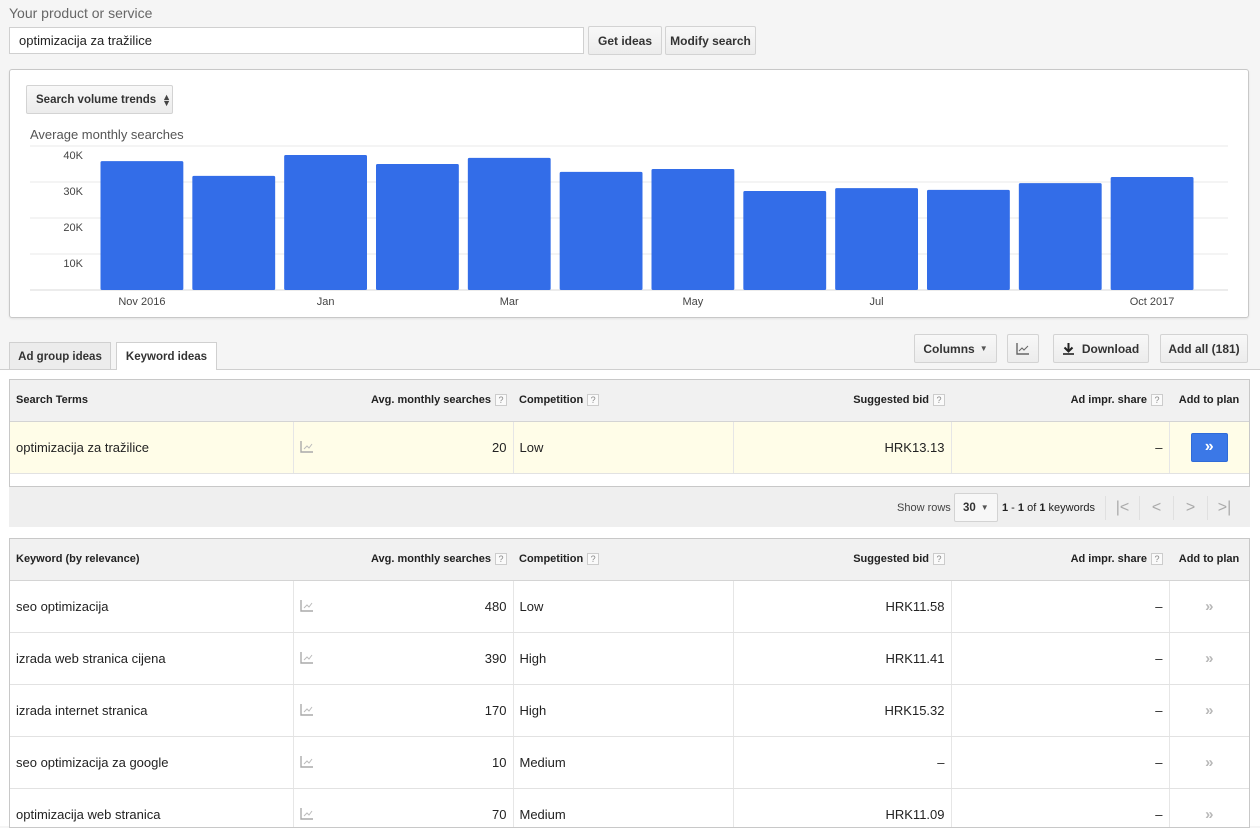 The width and height of the screenshot is (1260, 828). Describe the element at coordinates (509, 302) in the screenshot. I see `x-tick-label: Mar` at that location.